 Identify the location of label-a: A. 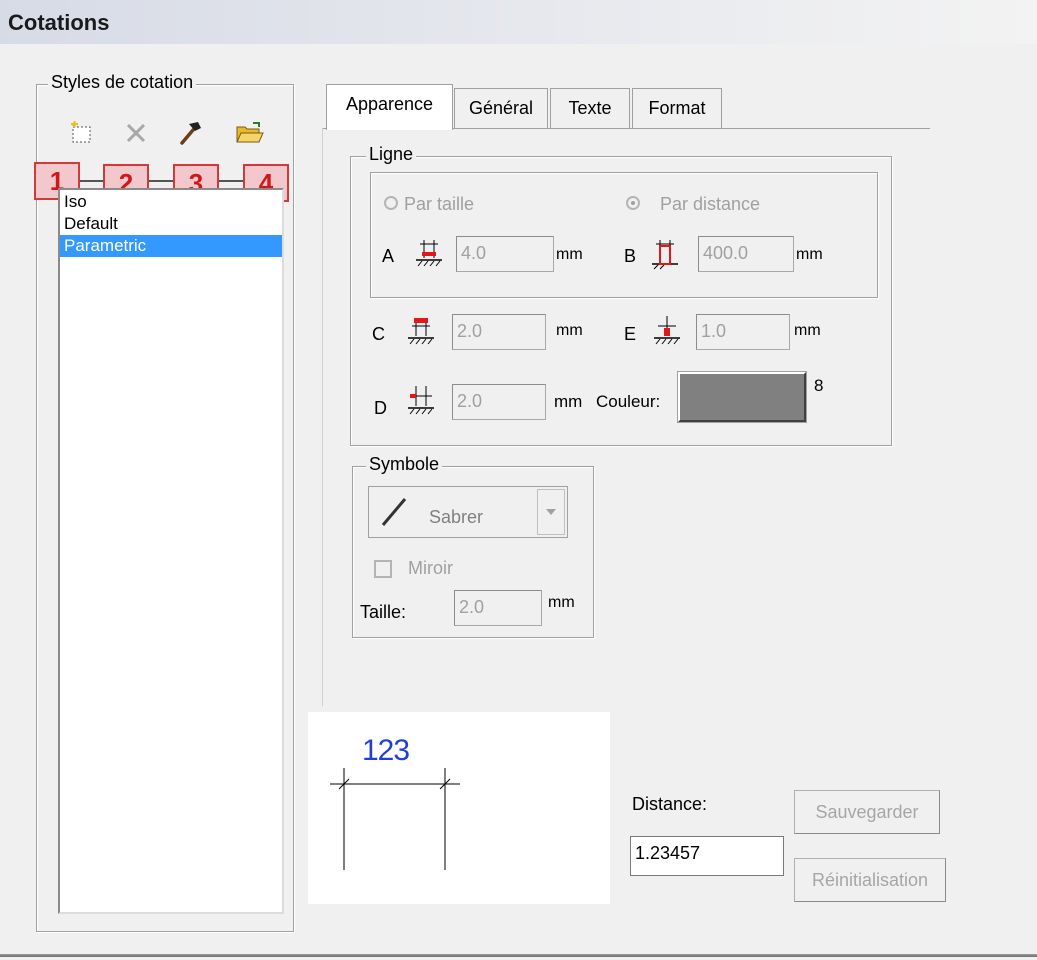
(388, 256).